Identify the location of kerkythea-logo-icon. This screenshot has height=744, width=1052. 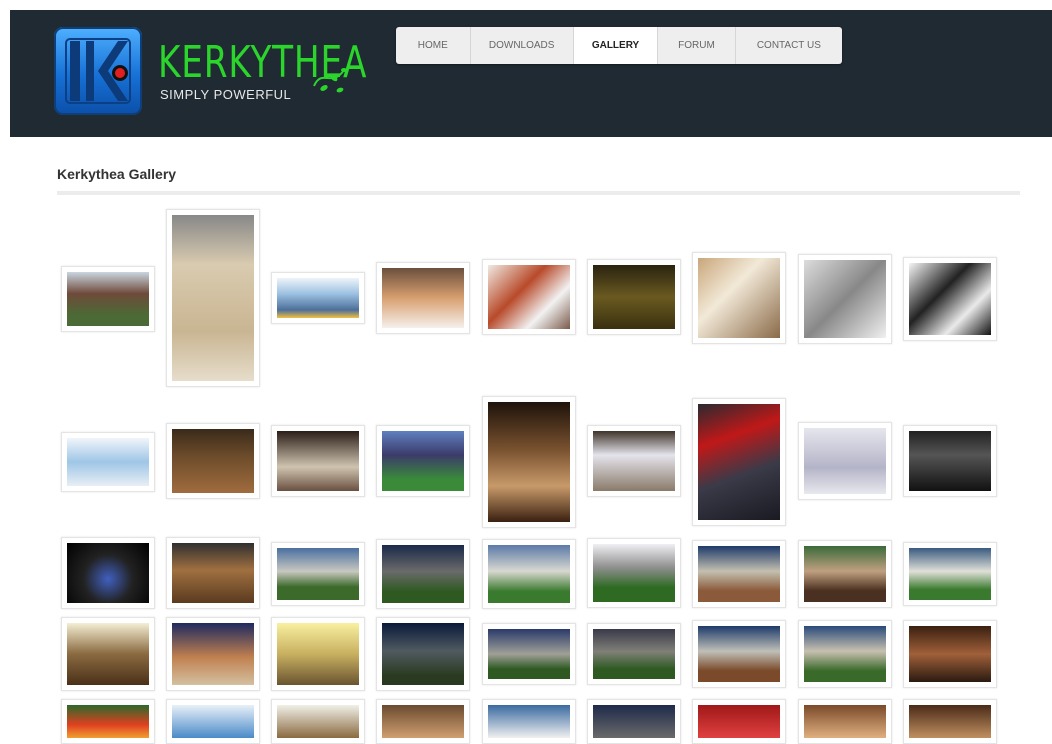
(98, 71).